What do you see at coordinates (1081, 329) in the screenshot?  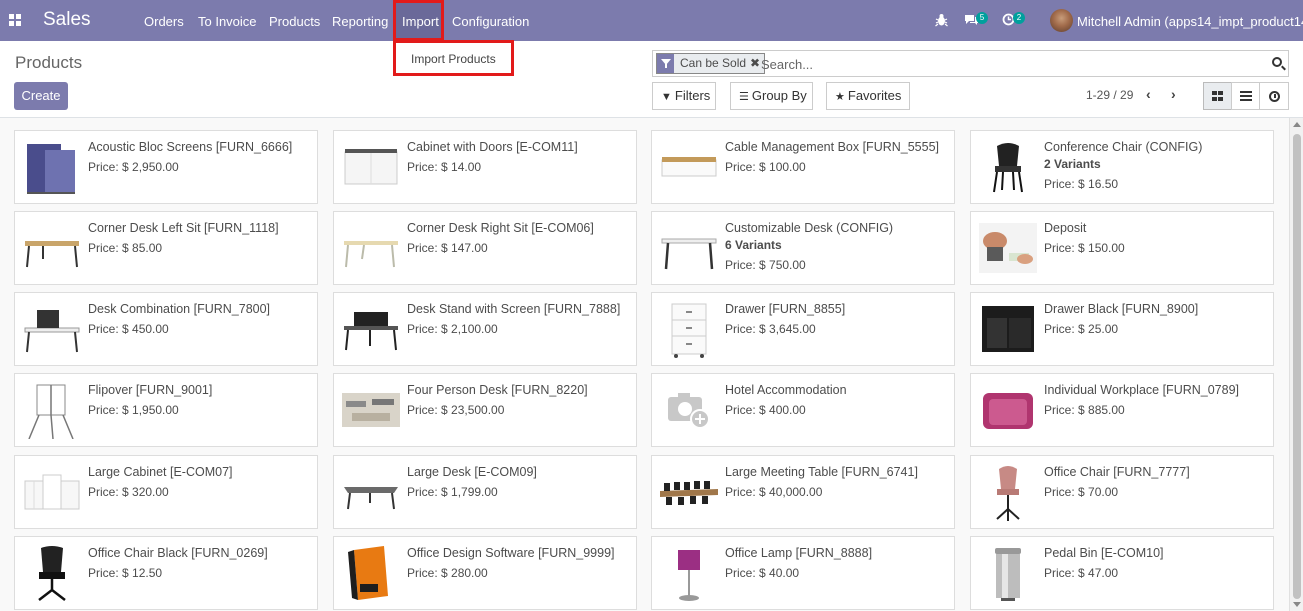 I see `product-price: Price: $ 25.00` at bounding box center [1081, 329].